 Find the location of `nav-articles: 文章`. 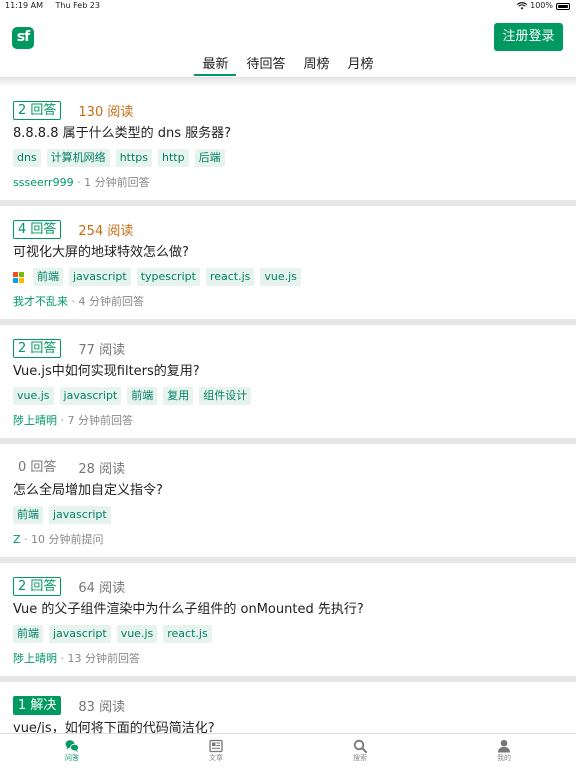

nav-articles: 文章 is located at coordinates (216, 751).